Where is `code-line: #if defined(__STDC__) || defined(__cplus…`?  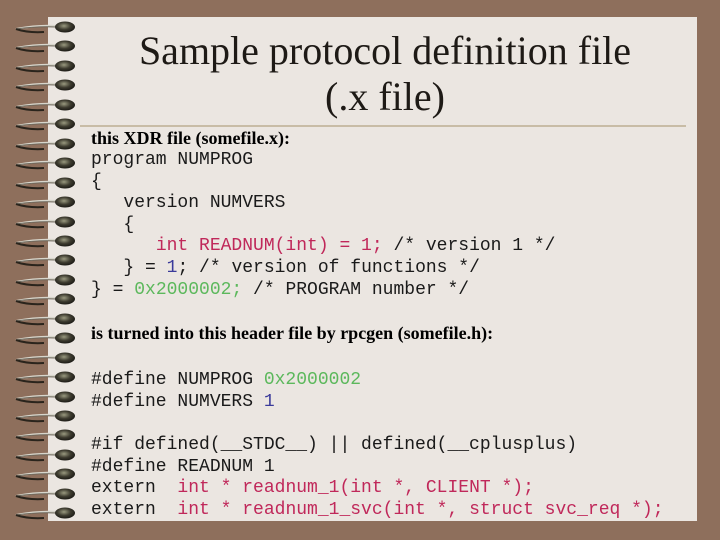
code-line: #if defined(__STDC__) || defined(__cplus… is located at coordinates (377, 446).